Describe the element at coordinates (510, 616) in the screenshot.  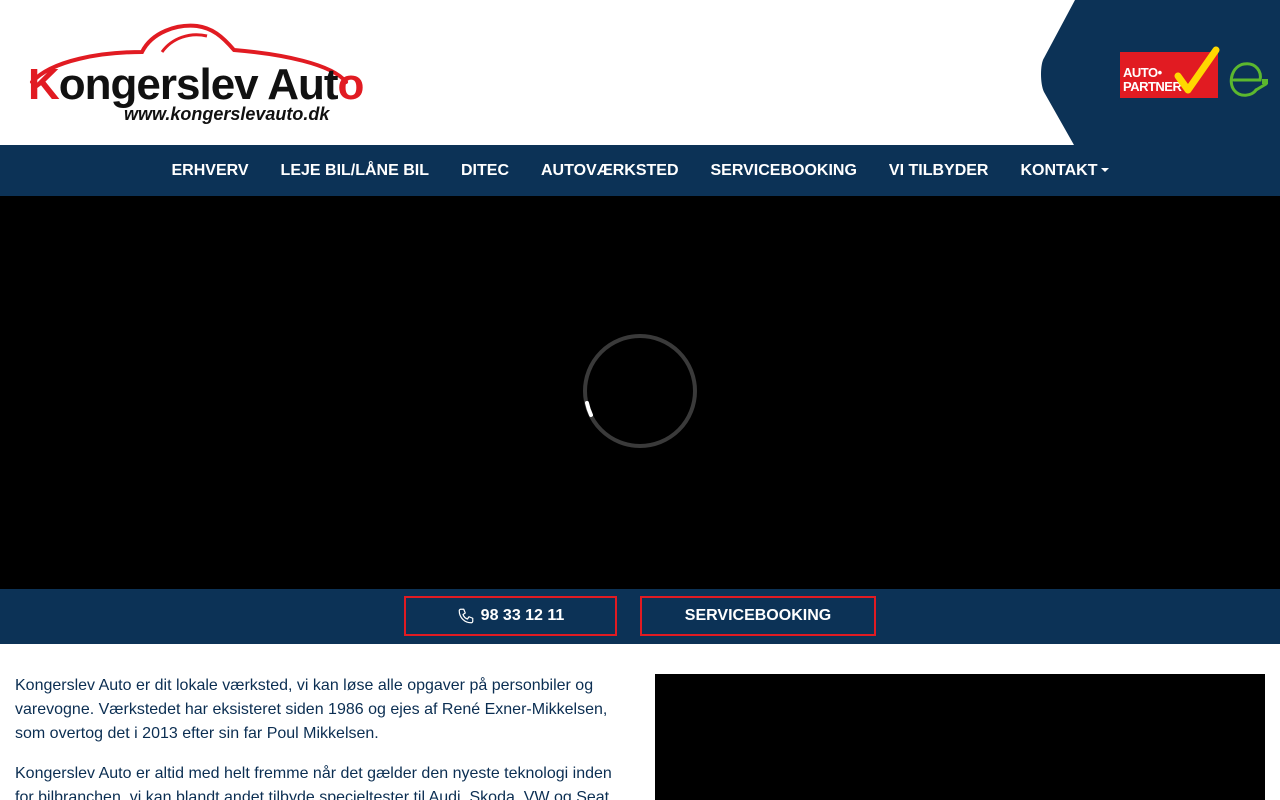
I see `phone-button: 98 33 12 11` at that location.